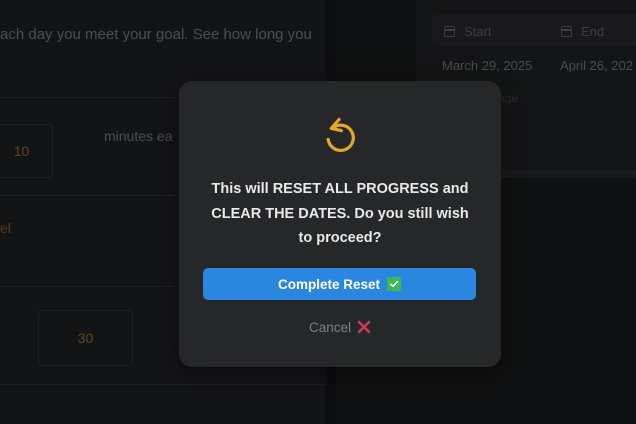  I want to click on check-mark-icon, so click(394, 284).